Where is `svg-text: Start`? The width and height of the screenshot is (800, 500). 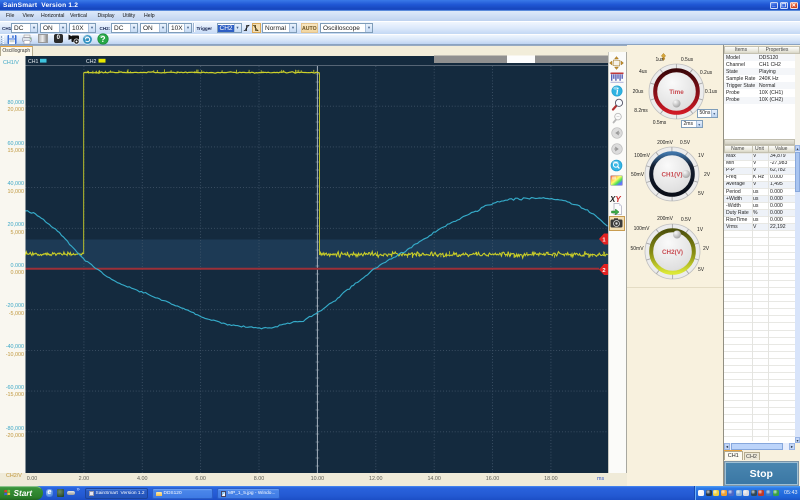
svg-text: Start is located at coordinates (23, 493).